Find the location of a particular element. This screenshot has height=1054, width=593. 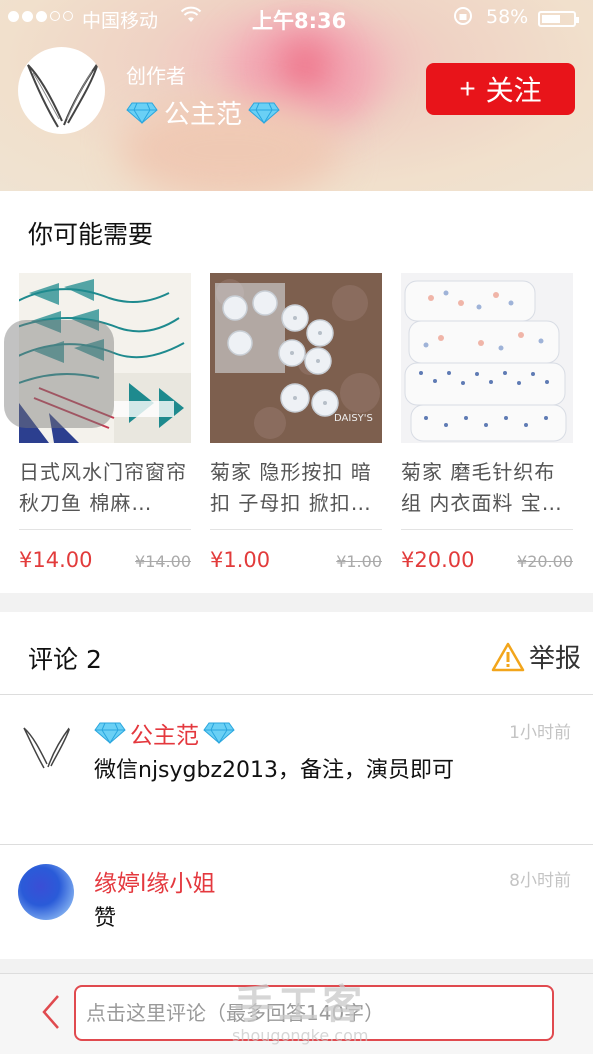

product-original-price: ¥20.00 is located at coordinates (545, 561).